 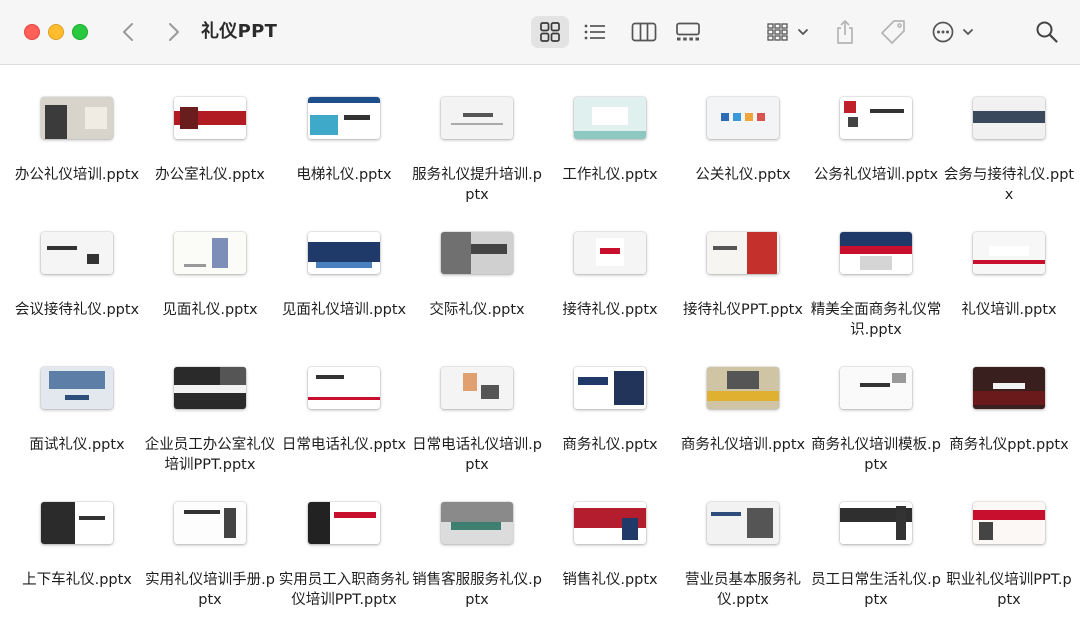 I want to click on file-name: 公关礼仪.pptx, so click(x=743, y=175).